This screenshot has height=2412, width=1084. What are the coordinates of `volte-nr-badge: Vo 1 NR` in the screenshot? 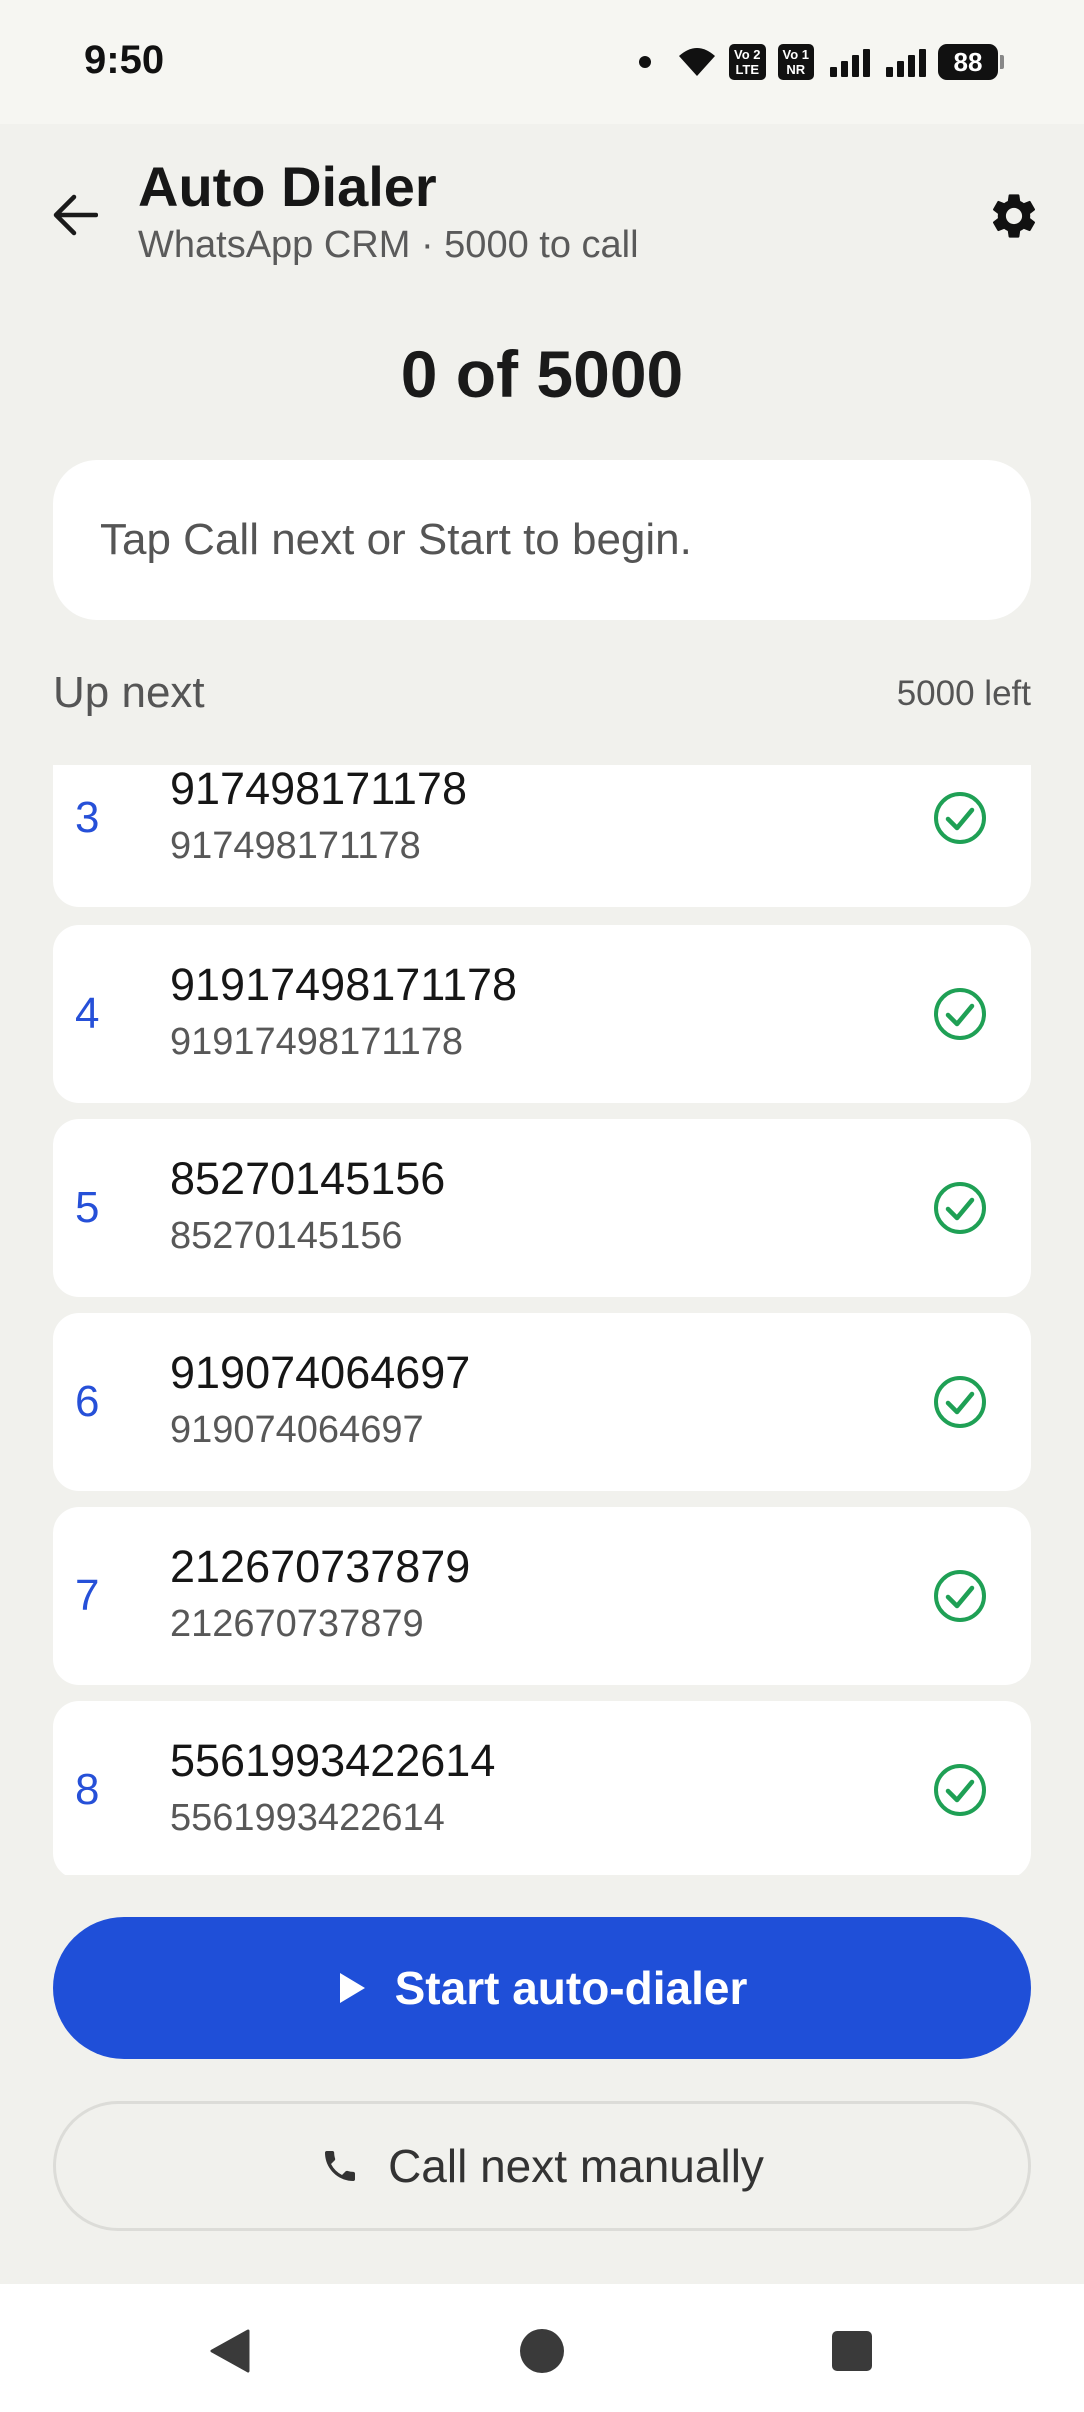 It's located at (795, 62).